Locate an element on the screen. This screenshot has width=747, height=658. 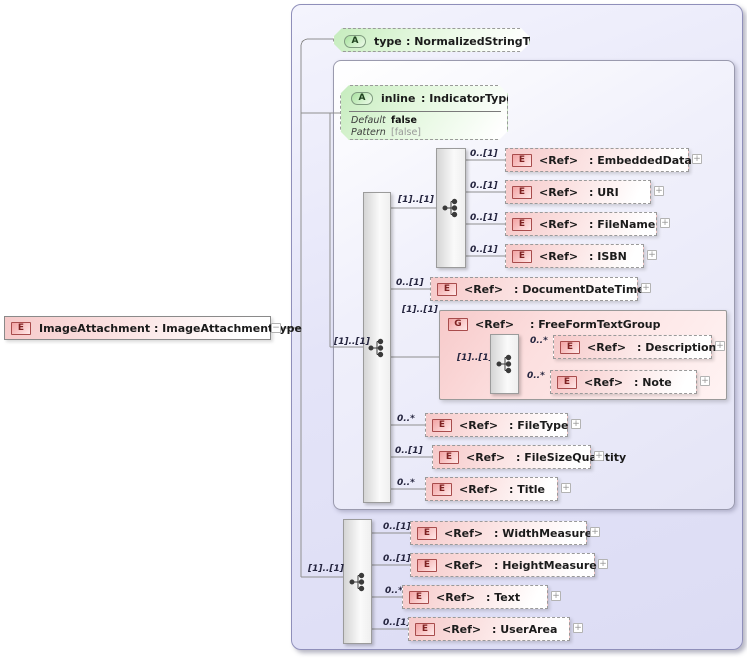
element-width-measure: E <Ref> : WidthMeasure is located at coordinates (501, 533).